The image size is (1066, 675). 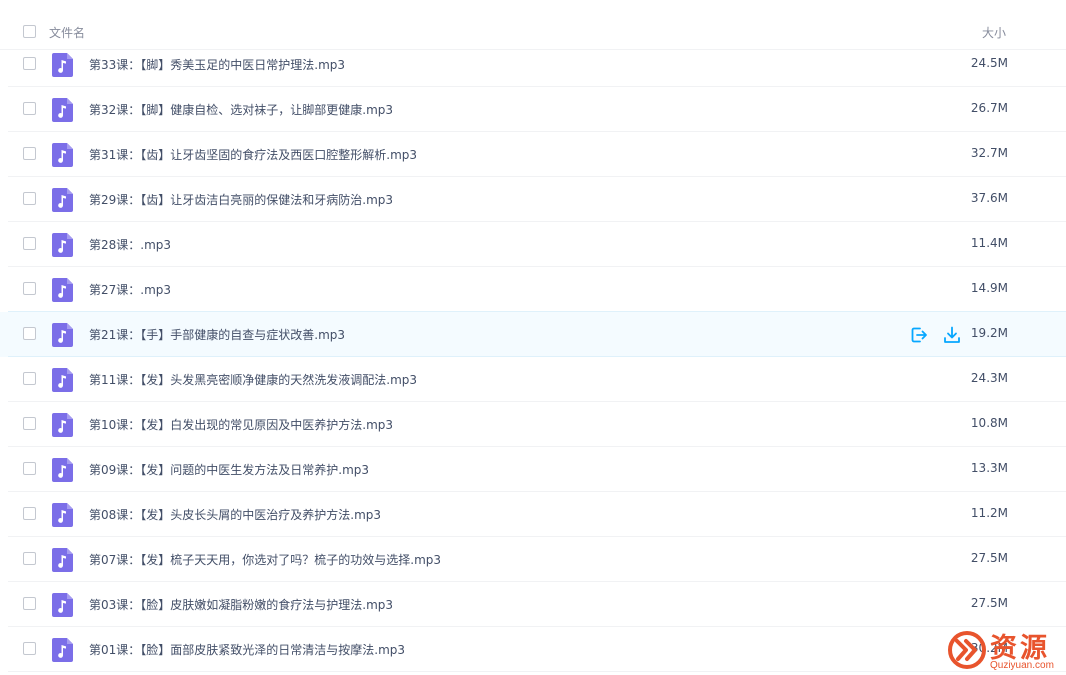 What do you see at coordinates (533, 154) in the screenshot?
I see `file-row: 第31课：【齿】让牙齿坚固的食疗法及西医口腔整形解析.mp3 32.7M` at bounding box center [533, 154].